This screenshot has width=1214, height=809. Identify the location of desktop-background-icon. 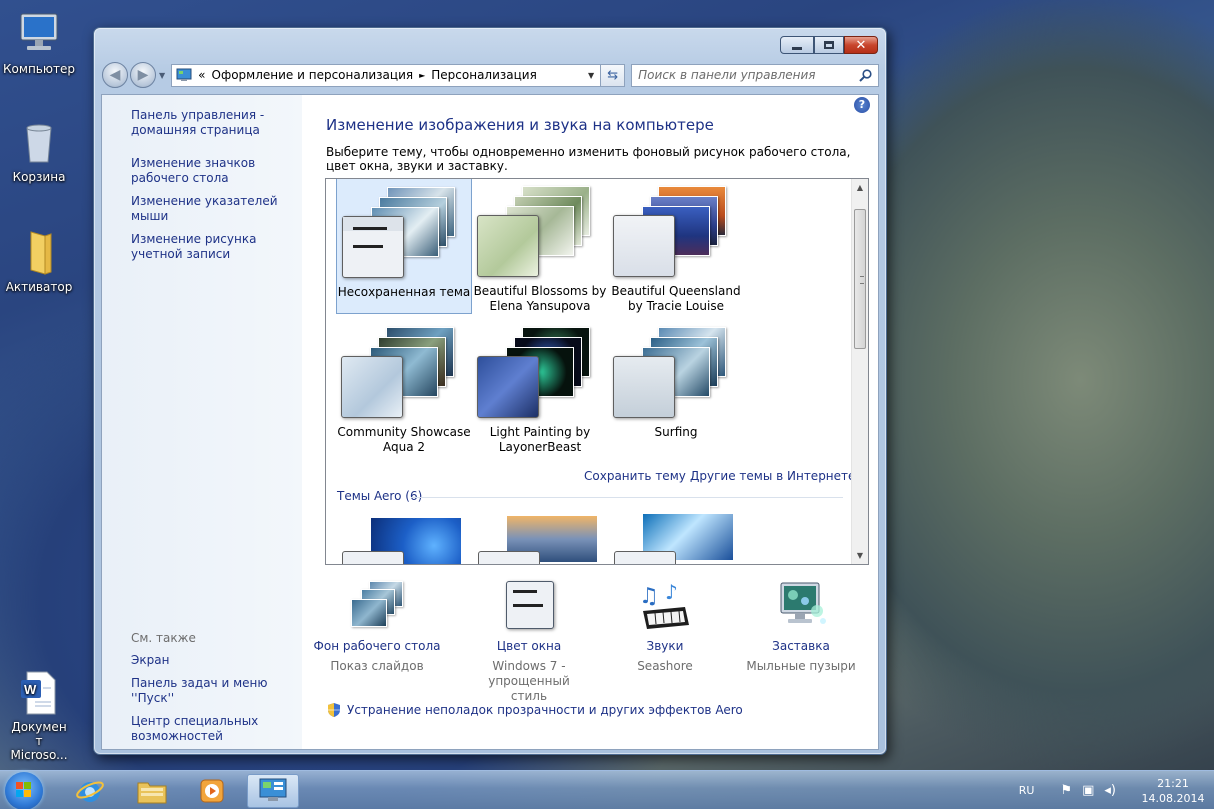
(377, 607).